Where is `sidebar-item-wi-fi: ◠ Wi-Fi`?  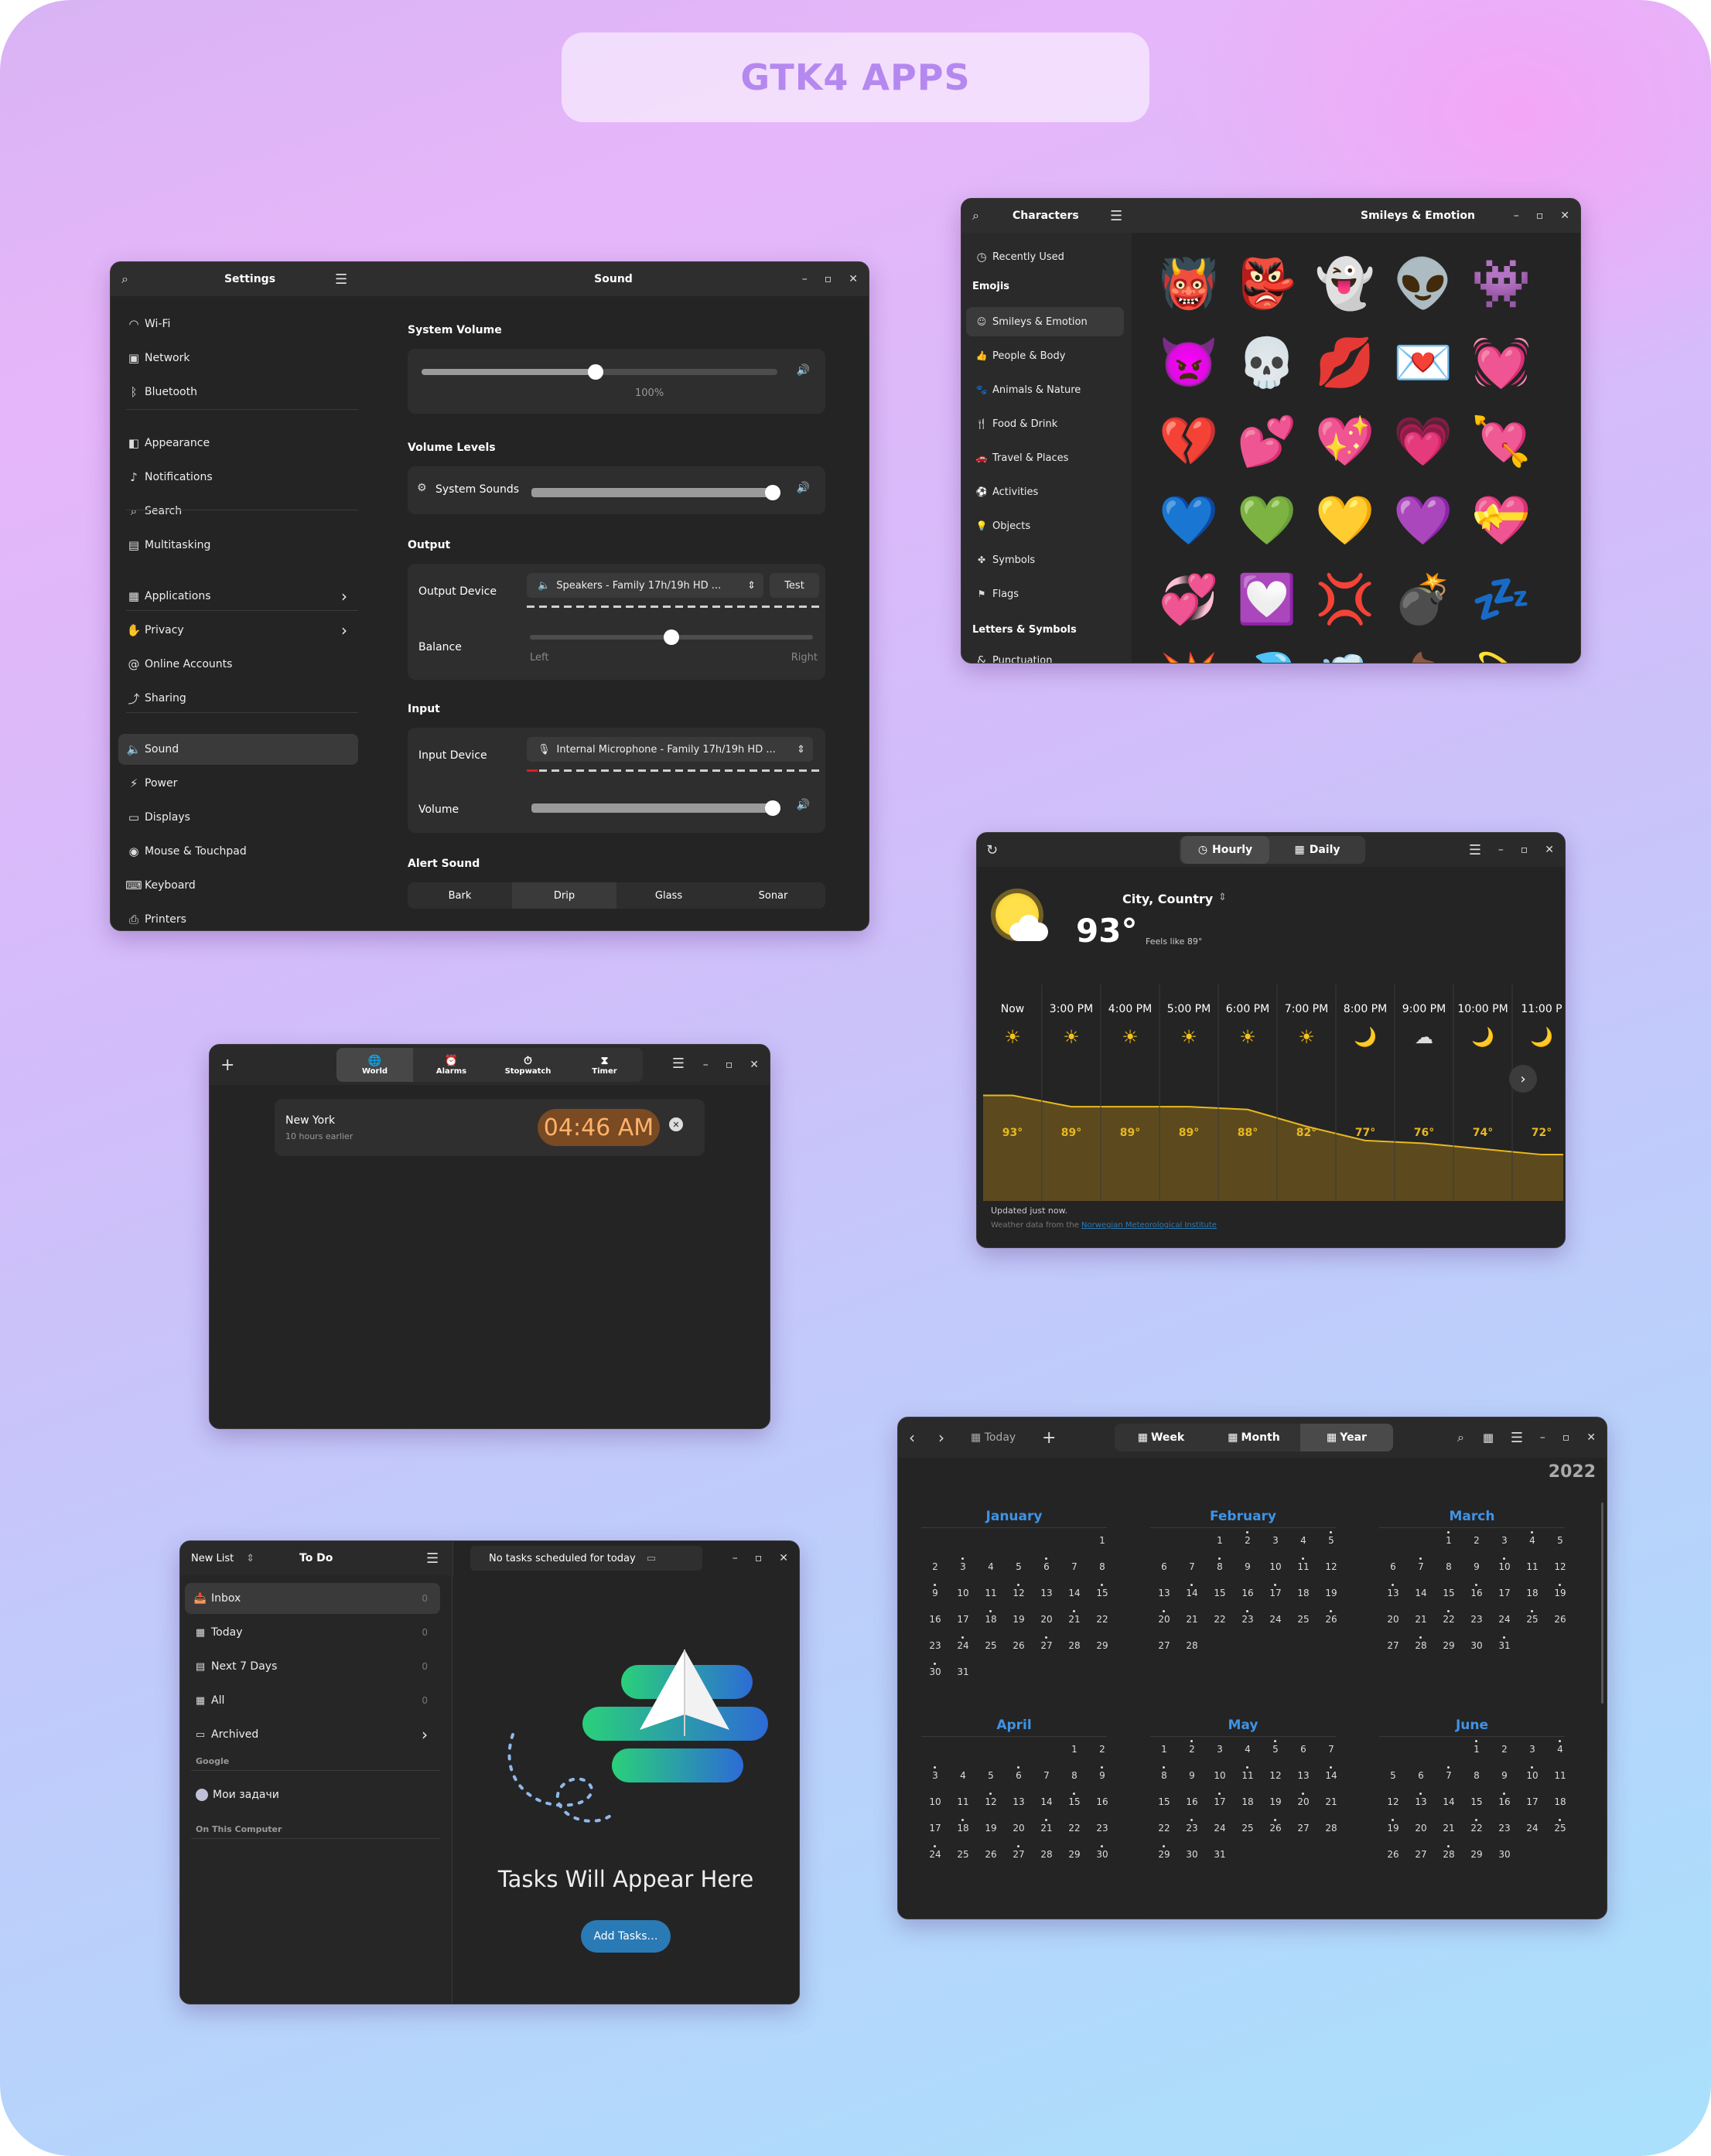
sidebar-item-wi-fi: ◠ Wi-Fi is located at coordinates (238, 324).